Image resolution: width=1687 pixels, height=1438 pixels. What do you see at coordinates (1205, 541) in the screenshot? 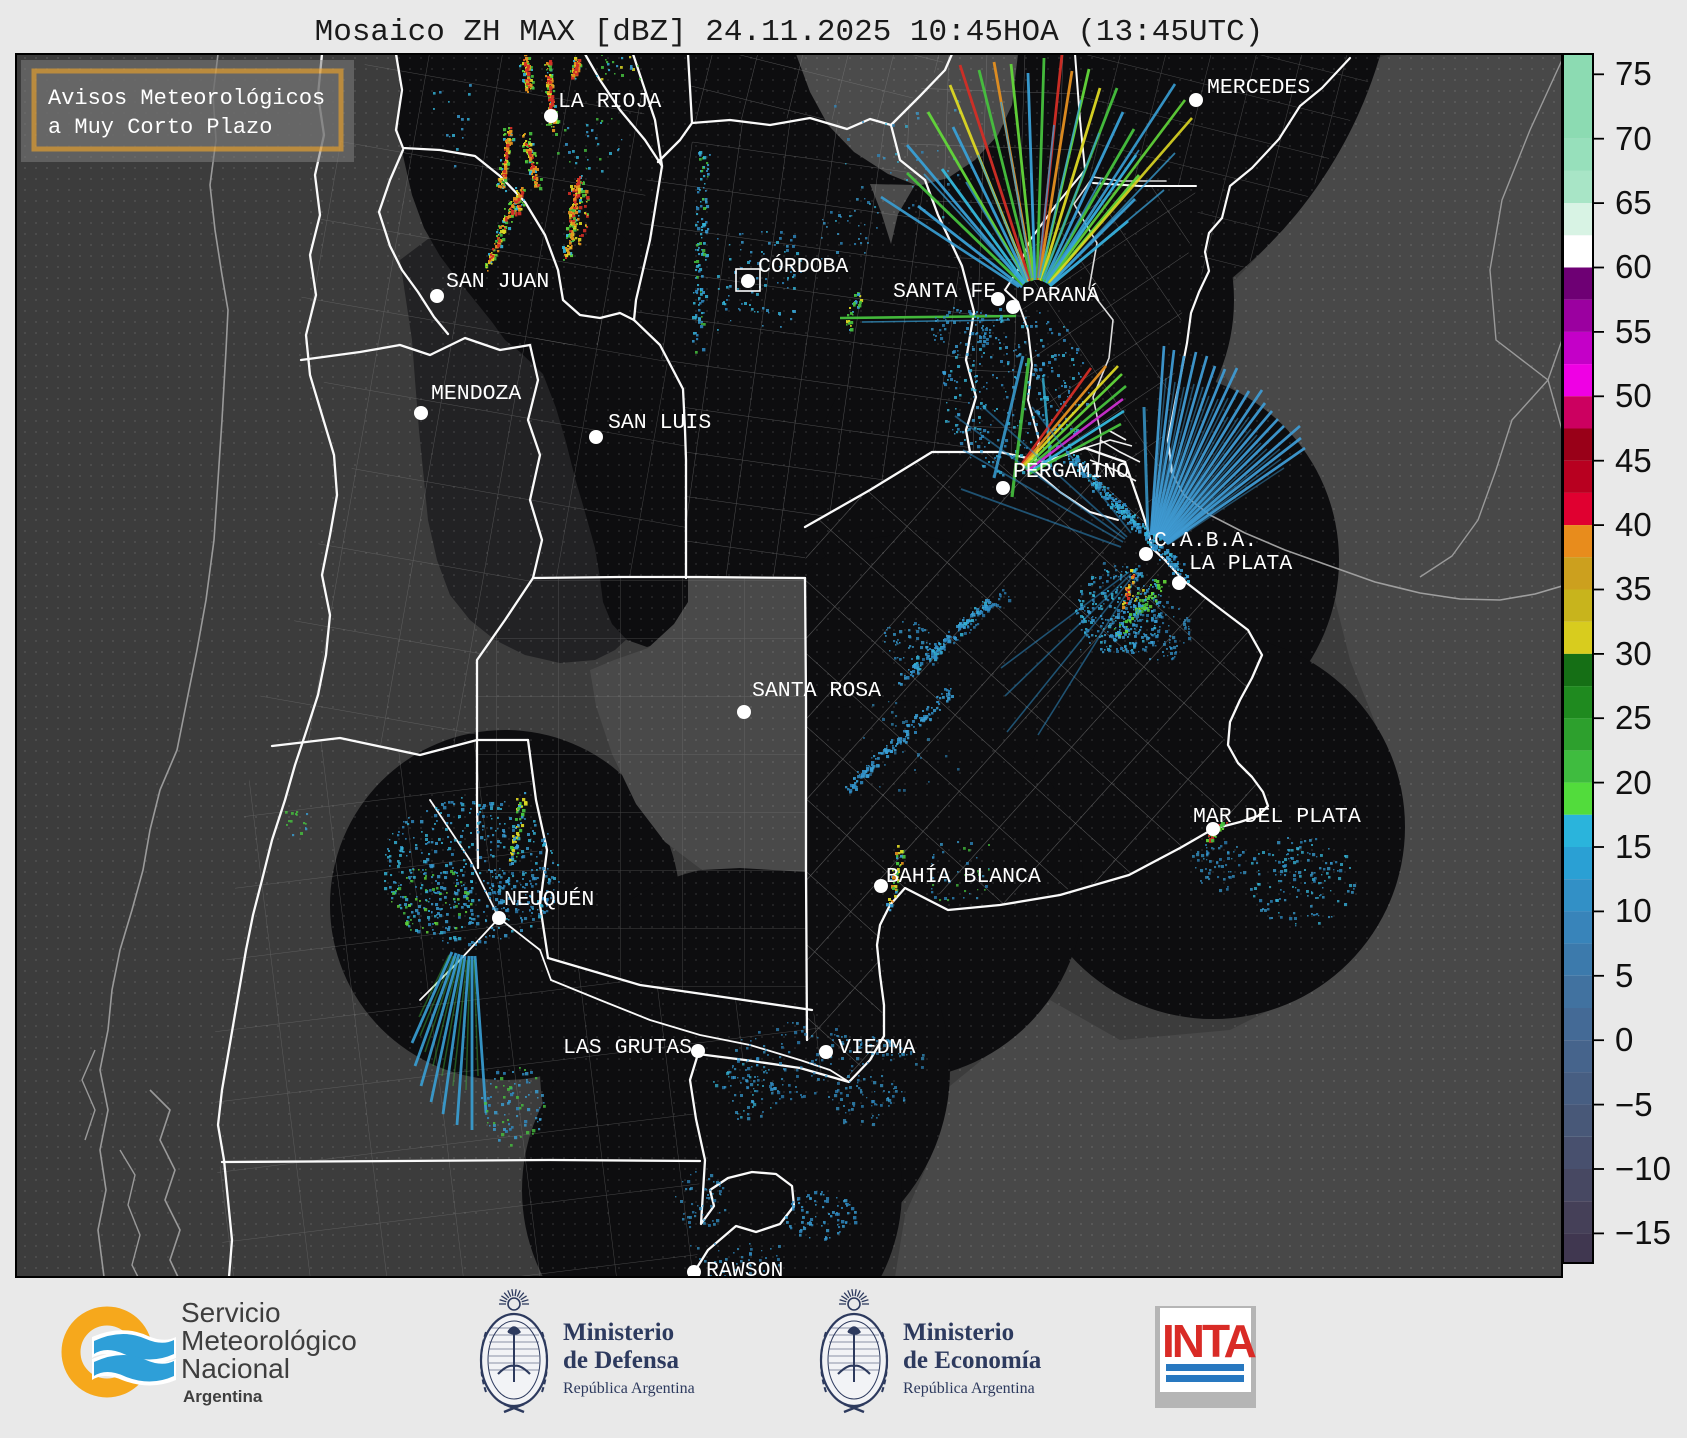
I see `svg-text: C.A.B.A.` at bounding box center [1205, 541].